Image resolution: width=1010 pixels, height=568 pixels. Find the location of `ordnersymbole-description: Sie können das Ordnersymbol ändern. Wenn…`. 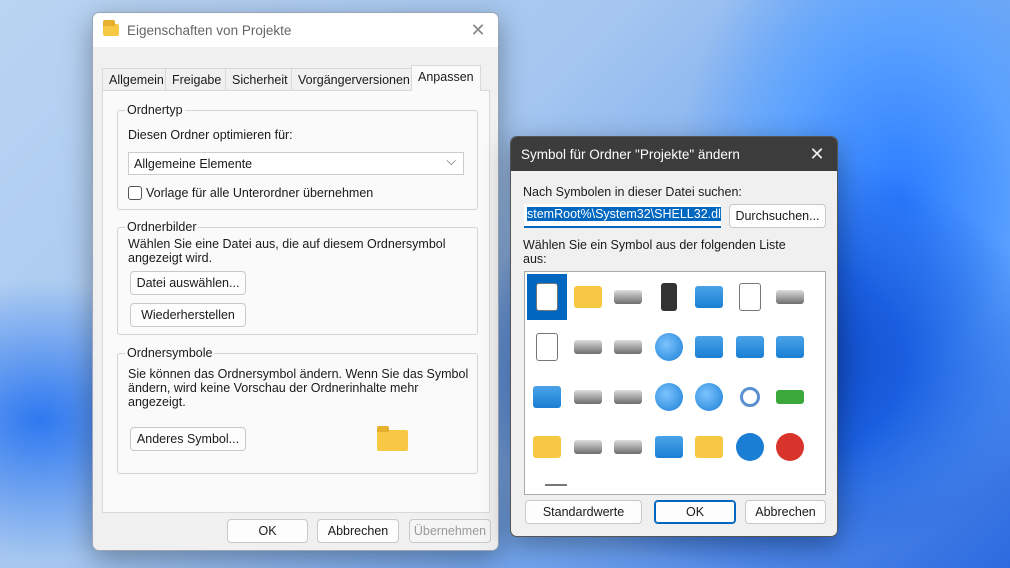

ordnersymbole-description: Sie können das Ordnersymbol ändern. Wenn… is located at coordinates (298, 388).